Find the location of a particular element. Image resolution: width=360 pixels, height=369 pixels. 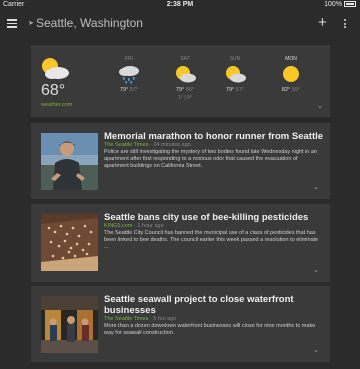

high-temp: 82° is located at coordinates (286, 90).